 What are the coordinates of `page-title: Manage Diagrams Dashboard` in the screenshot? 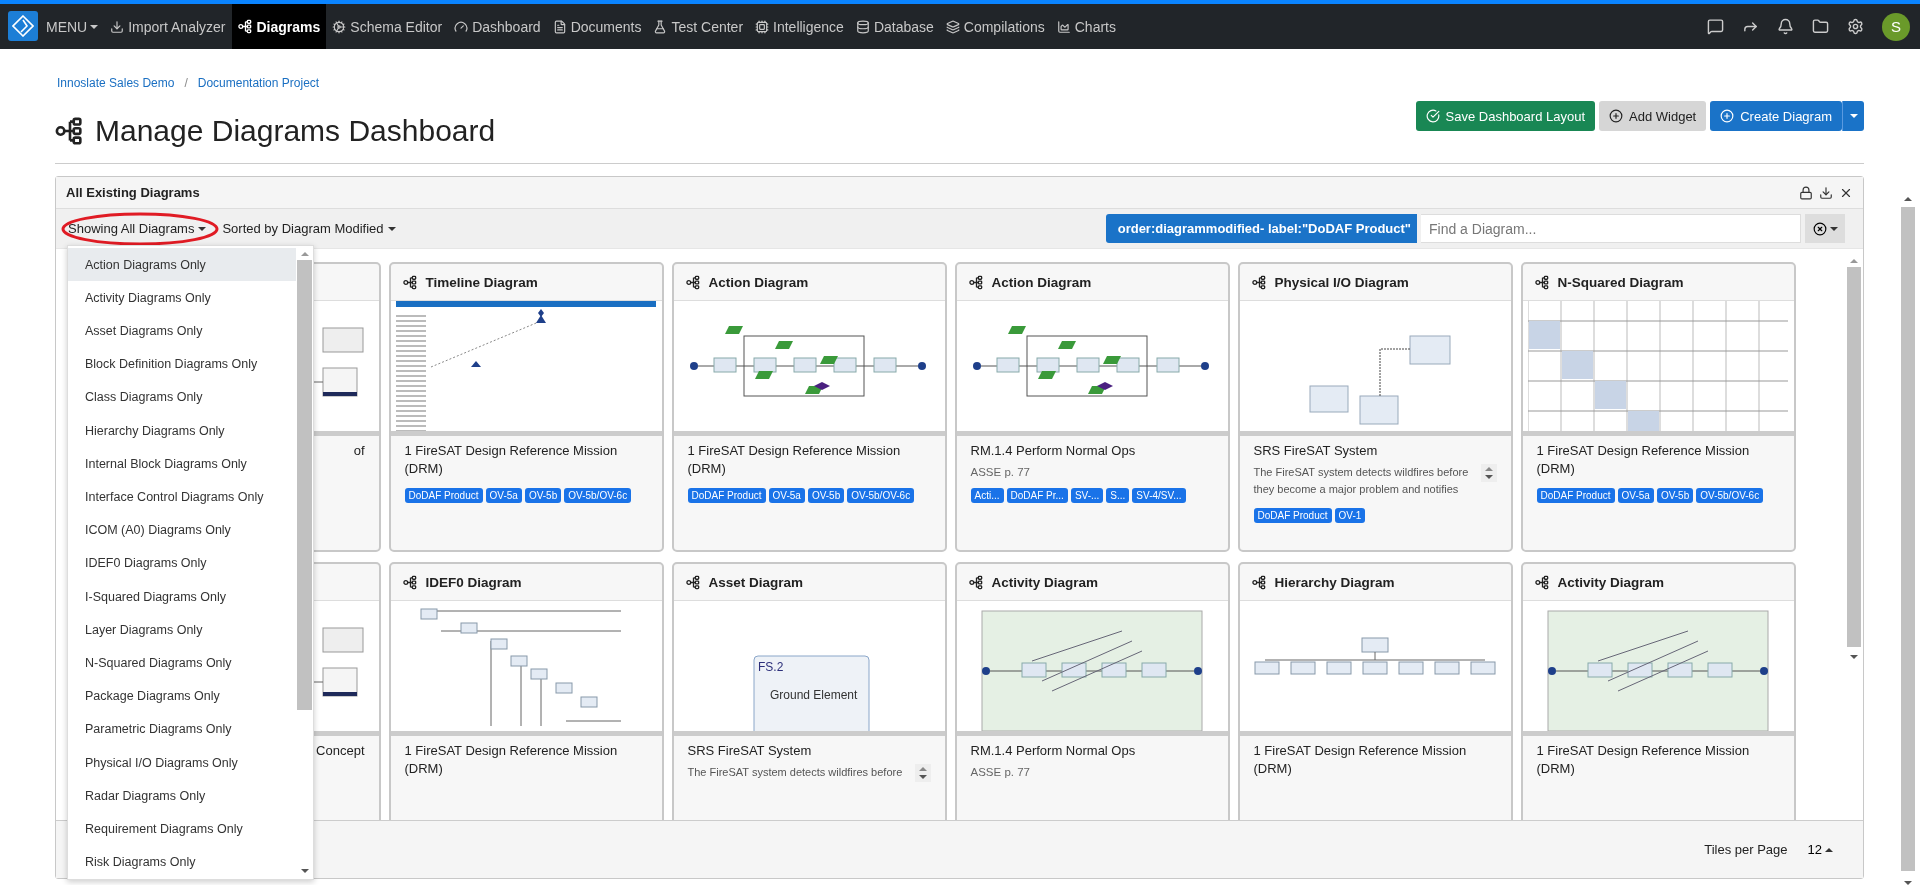 It's located at (295, 130).